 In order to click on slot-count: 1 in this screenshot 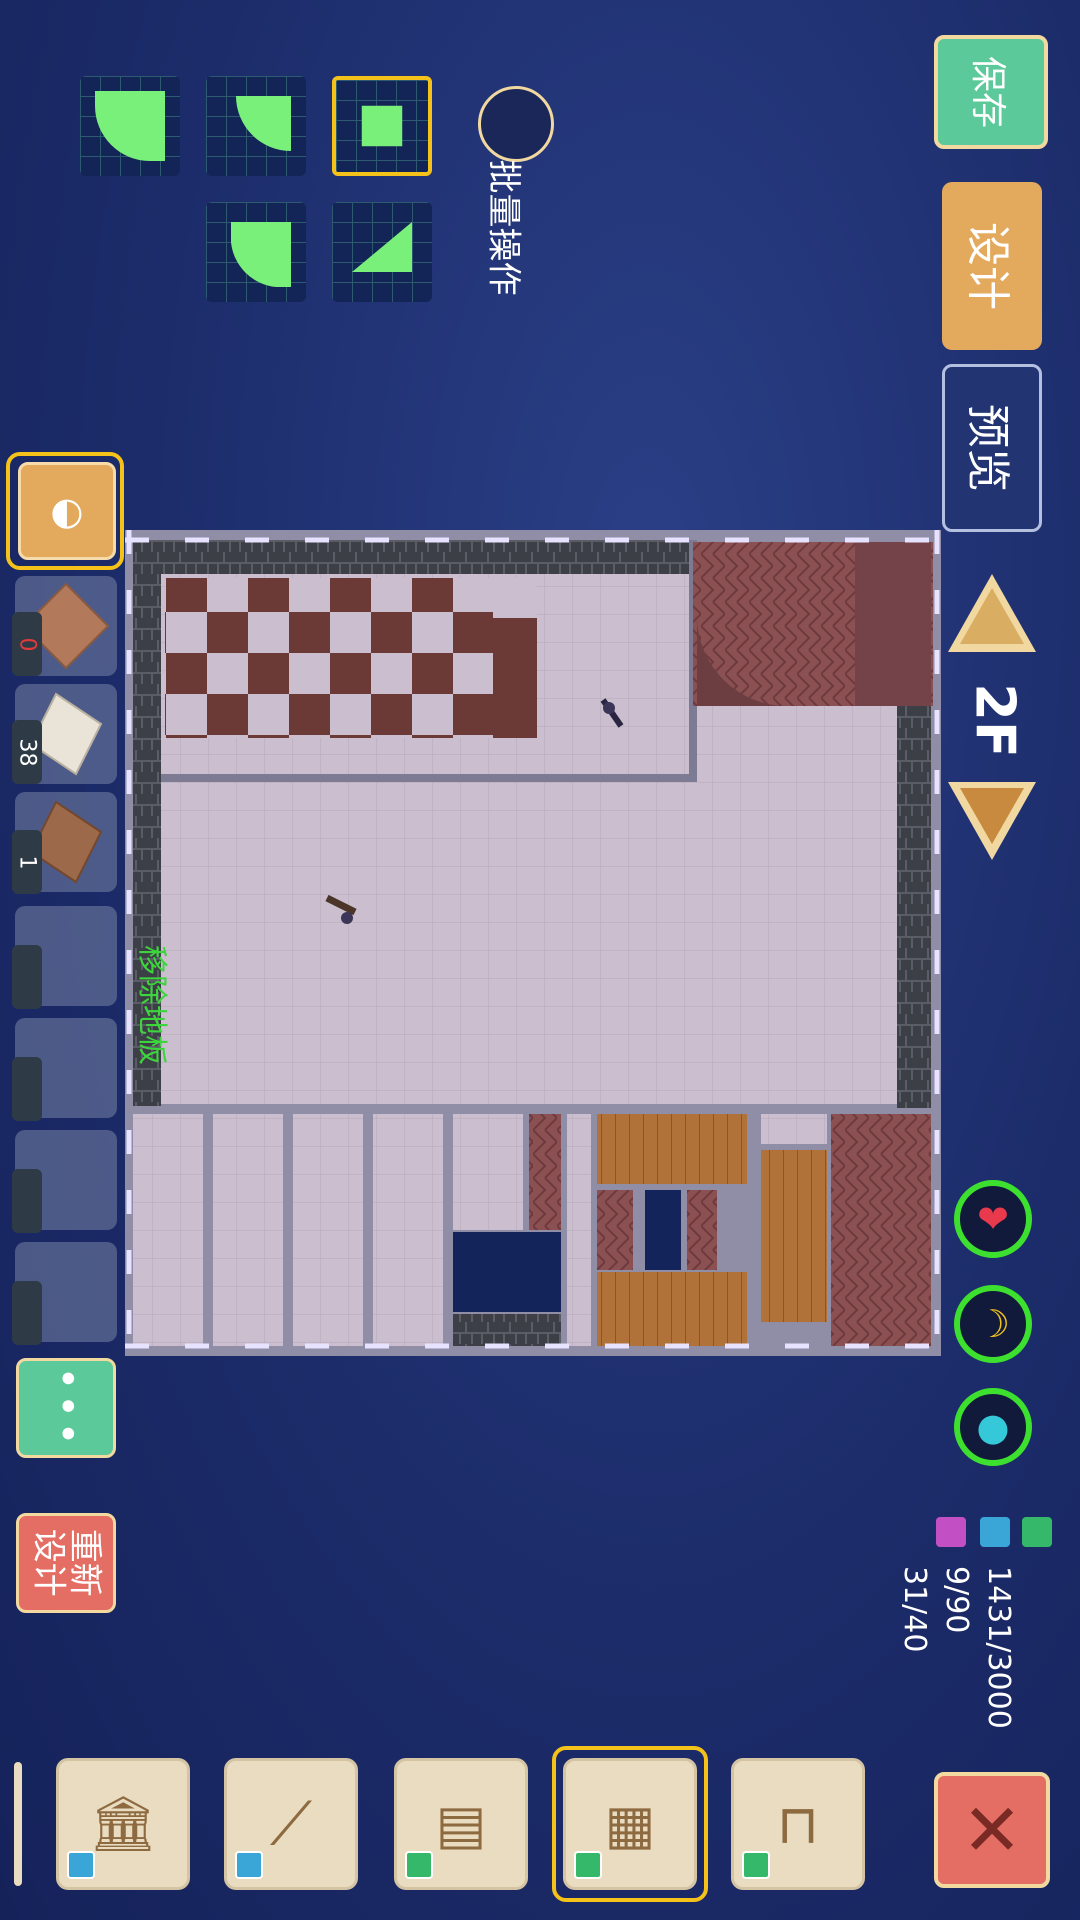, I will do `click(27, 862)`.